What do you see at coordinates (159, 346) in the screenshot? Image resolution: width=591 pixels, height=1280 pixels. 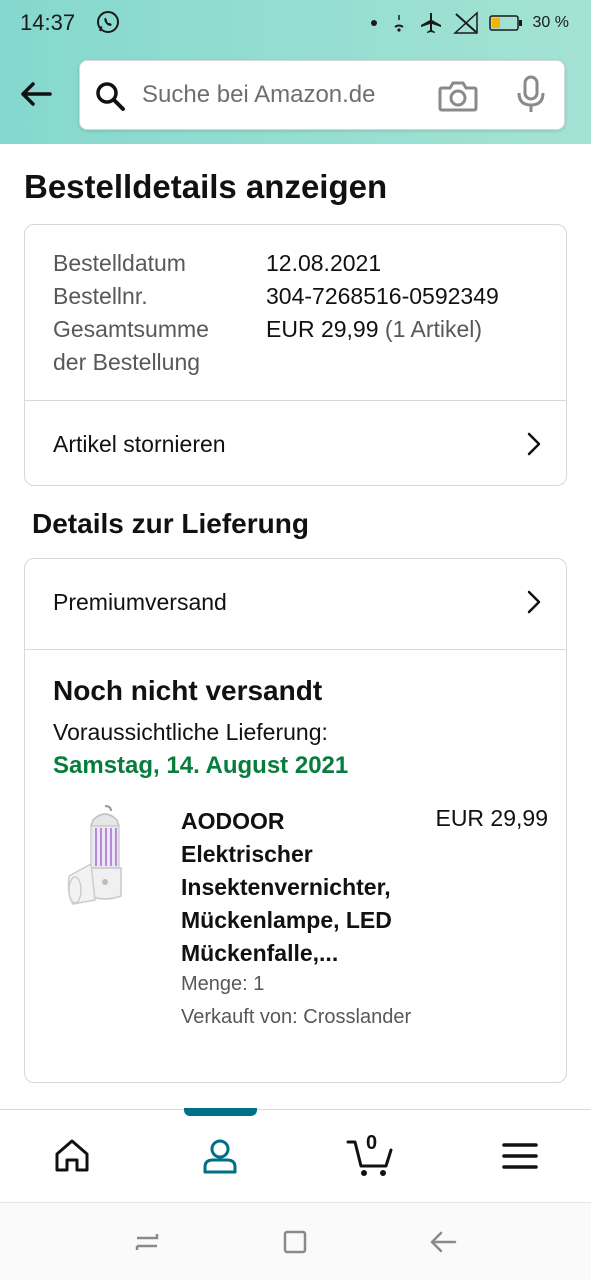 I see `order-total-label: Gesamtsumme der Bestellung` at bounding box center [159, 346].